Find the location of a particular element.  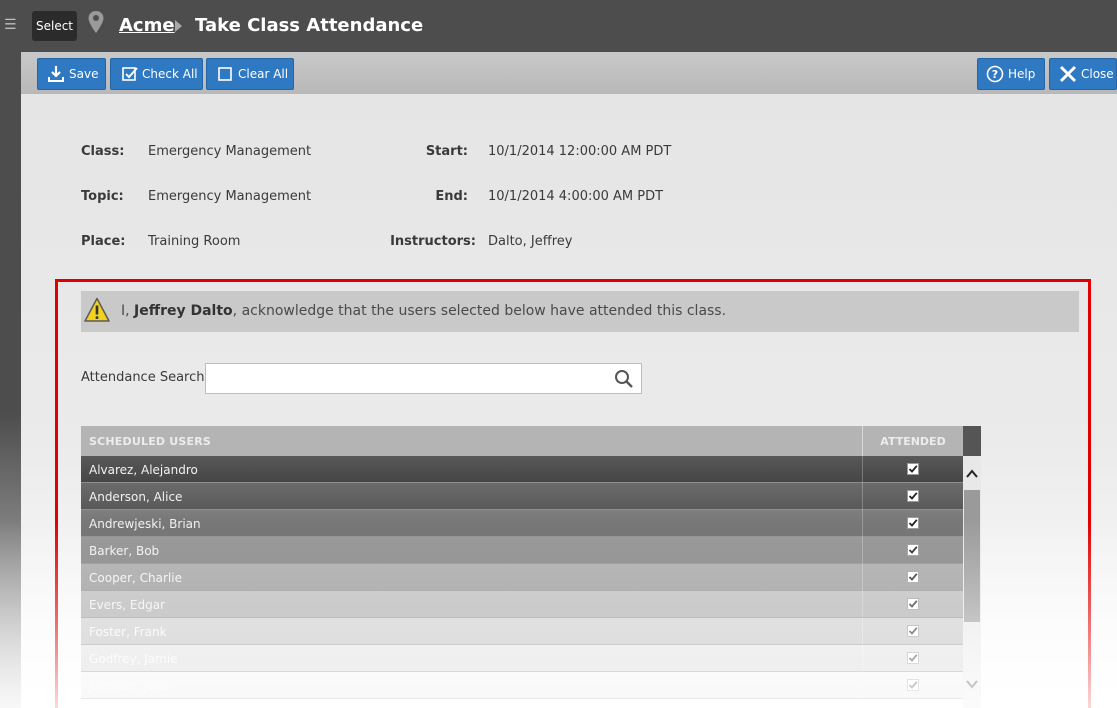

attendance-search-label: Attendance Search: is located at coordinates (145, 377).